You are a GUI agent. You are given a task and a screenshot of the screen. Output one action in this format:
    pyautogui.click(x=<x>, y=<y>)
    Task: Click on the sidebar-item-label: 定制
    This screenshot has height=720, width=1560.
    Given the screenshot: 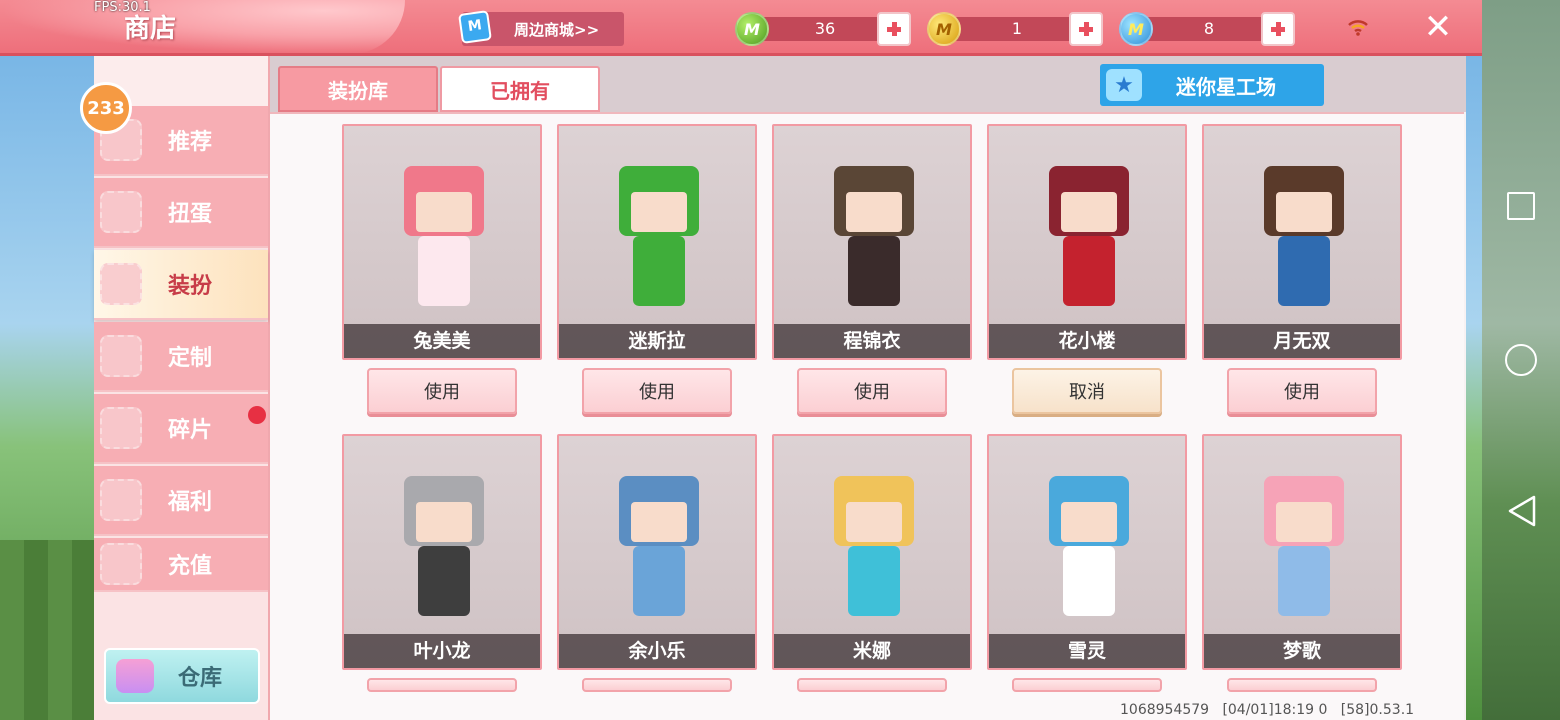 What is the action you would take?
    pyautogui.click(x=190, y=358)
    